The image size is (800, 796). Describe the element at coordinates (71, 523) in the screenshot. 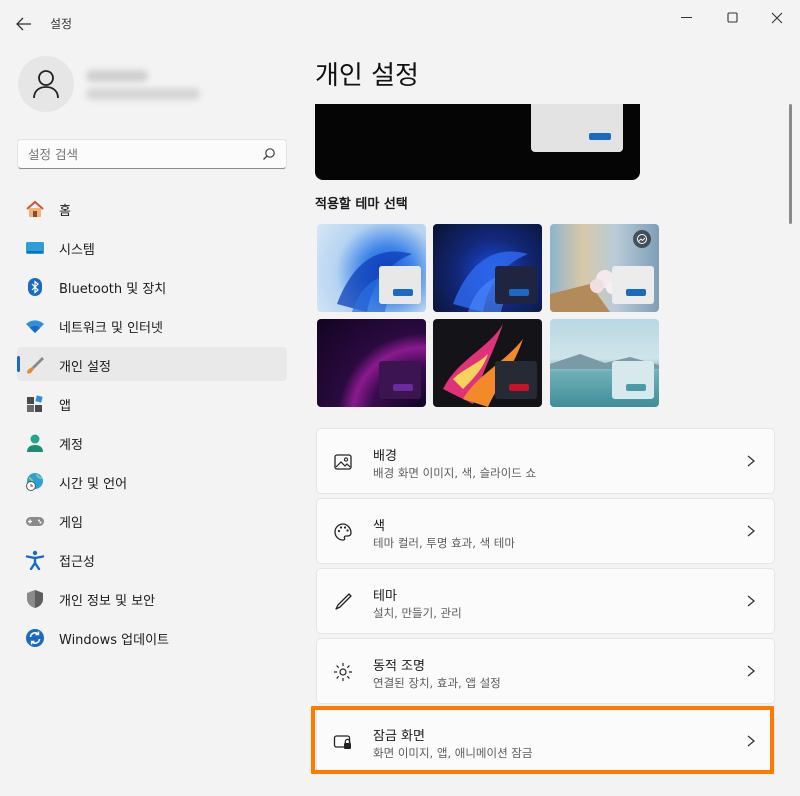

I see `sidebar-item-label: 게임` at that location.